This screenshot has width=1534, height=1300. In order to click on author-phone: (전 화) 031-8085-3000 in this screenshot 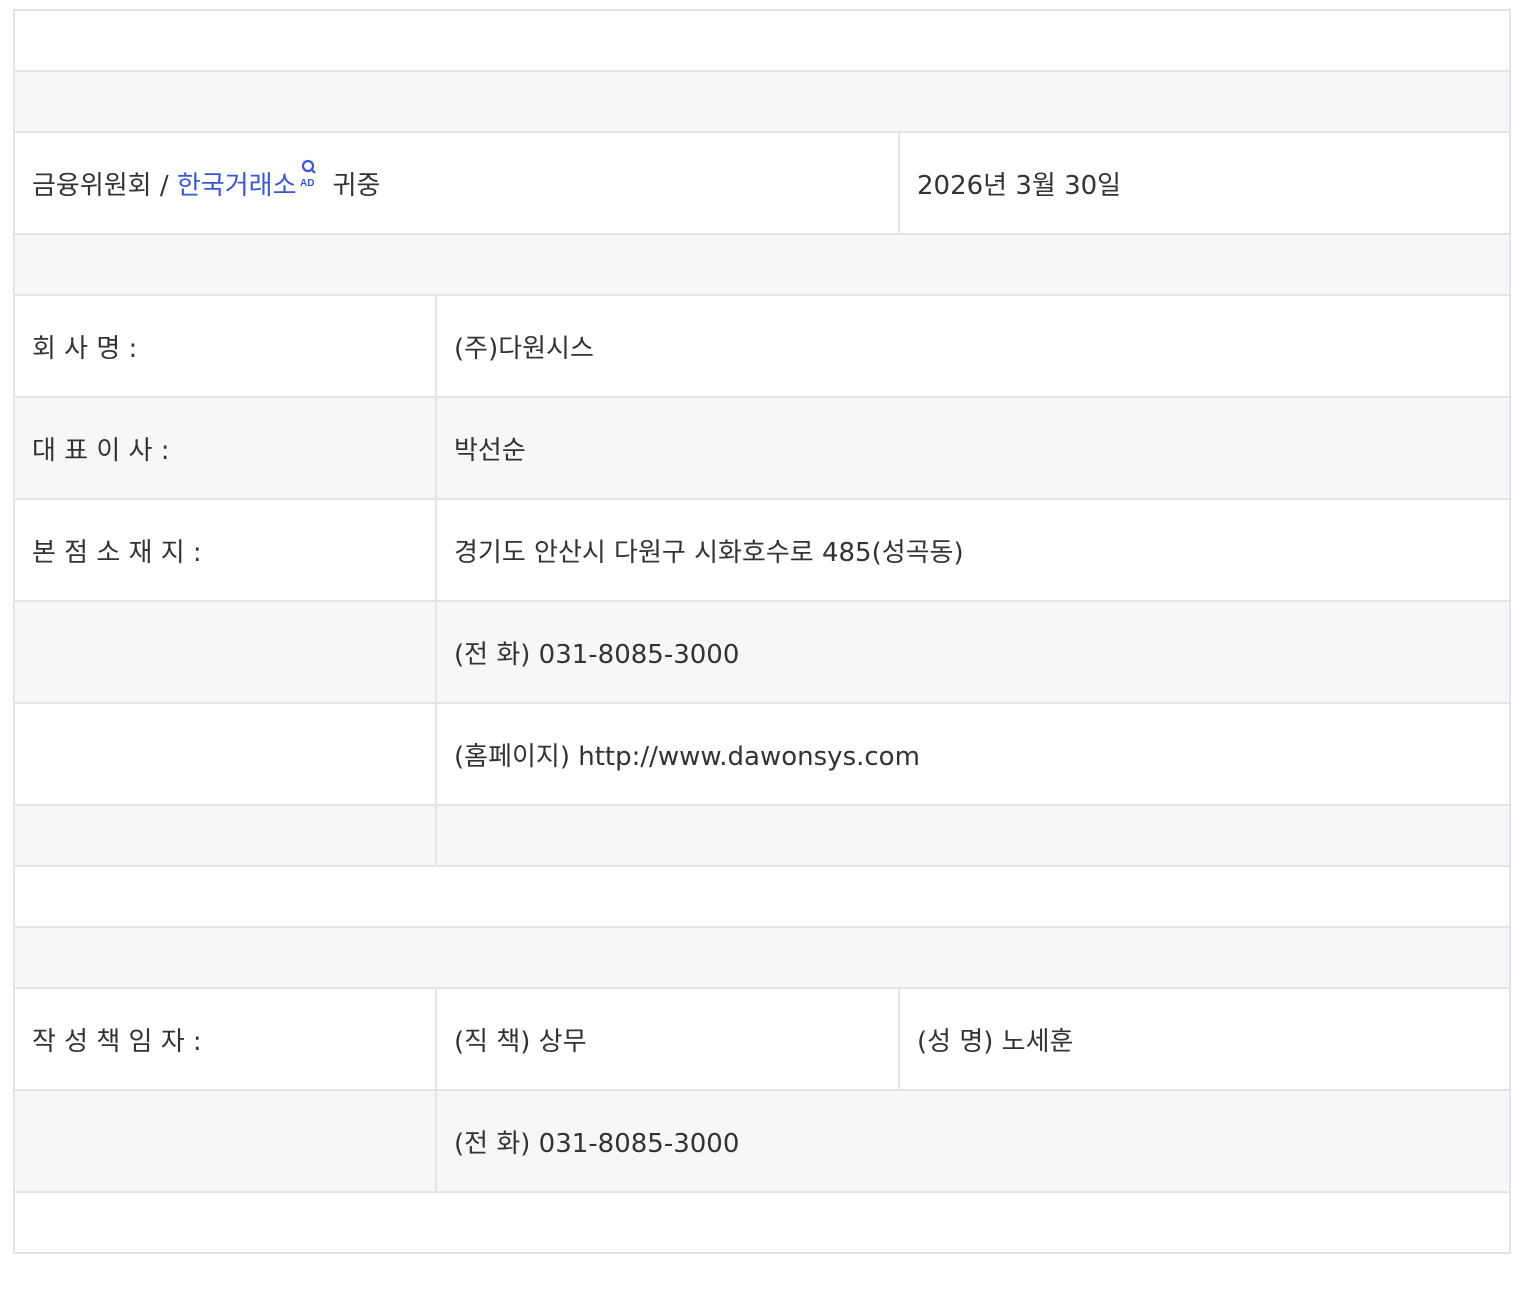, I will do `click(973, 1141)`.